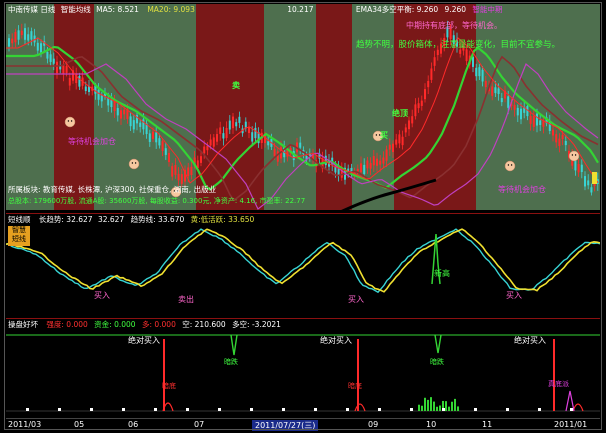 The image size is (606, 433). I want to click on date-label: 05, so click(79, 424).